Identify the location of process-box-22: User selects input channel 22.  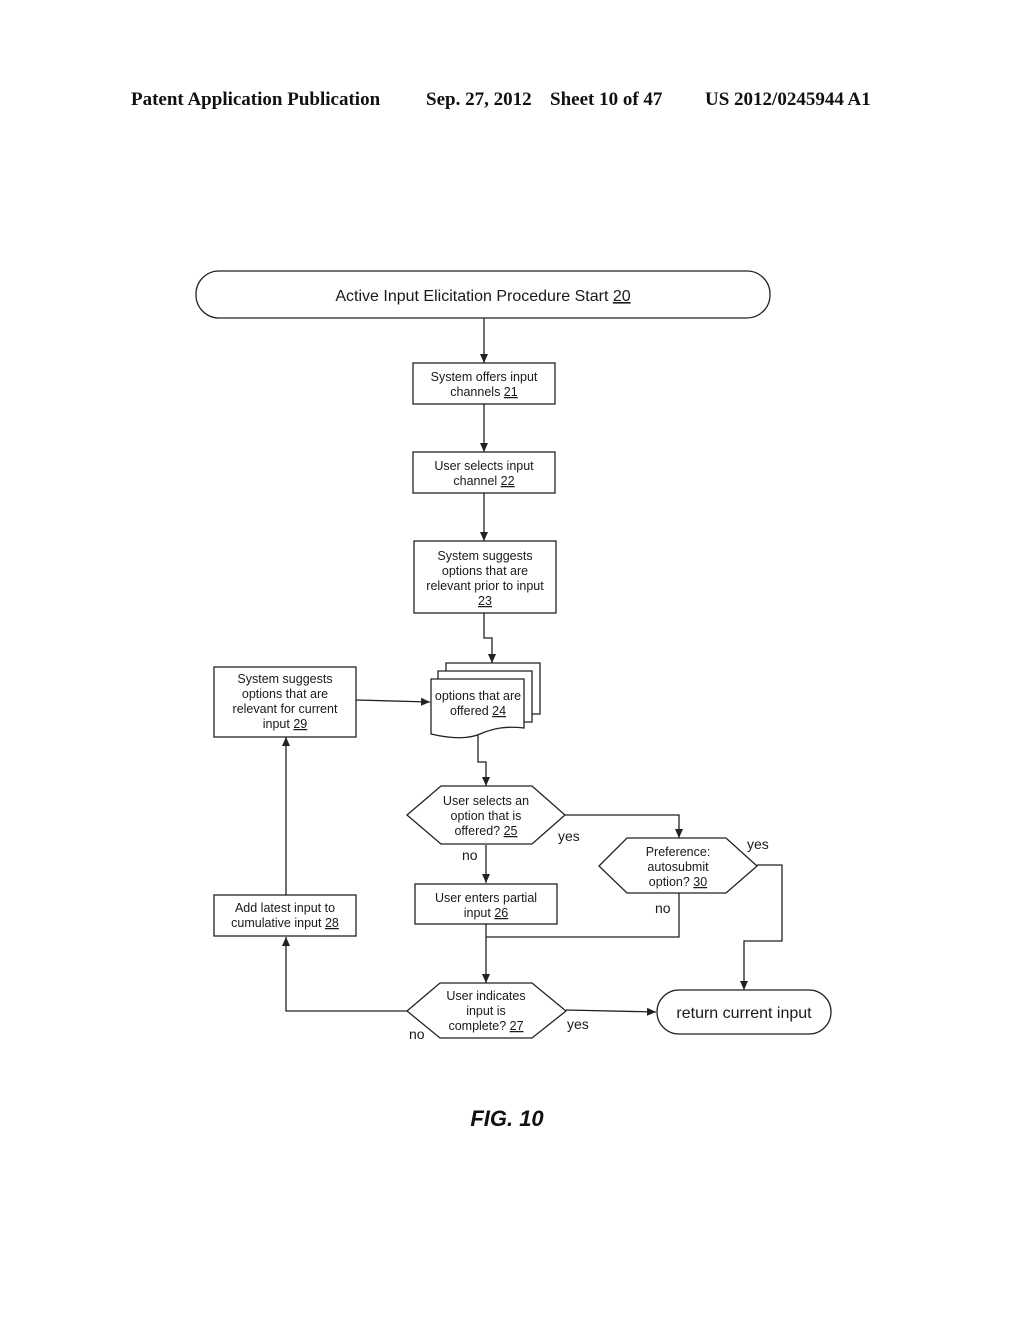
(484, 472).